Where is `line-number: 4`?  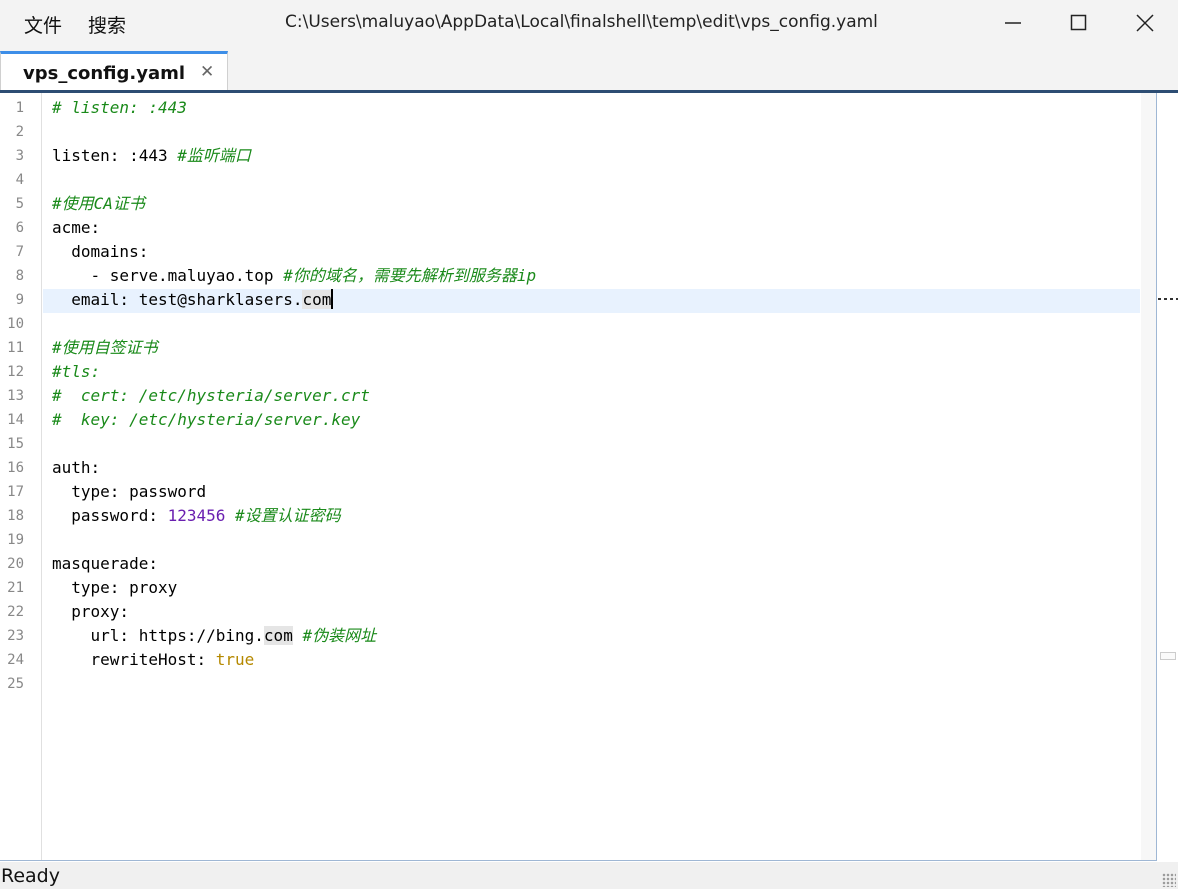
line-number: 4 is located at coordinates (19, 180).